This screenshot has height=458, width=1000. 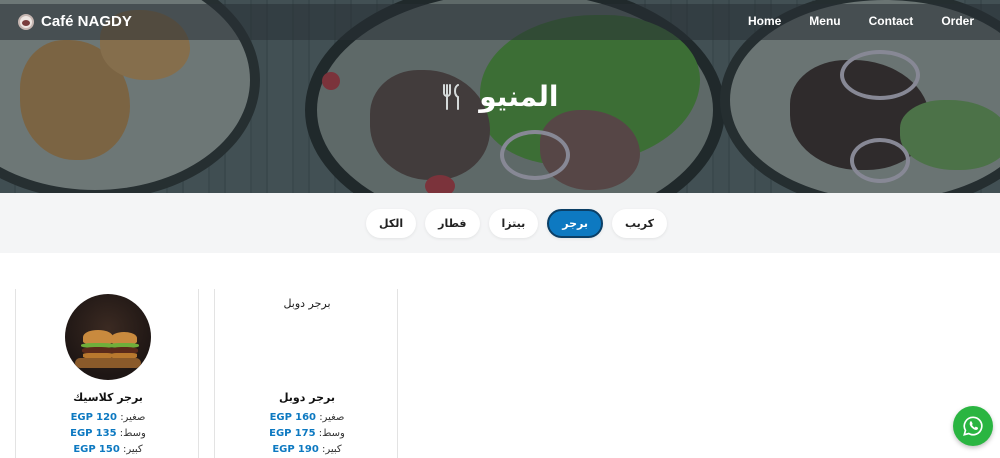 What do you see at coordinates (513, 223) in the screenshot?
I see `filter-pizza: بيتزا` at bounding box center [513, 223].